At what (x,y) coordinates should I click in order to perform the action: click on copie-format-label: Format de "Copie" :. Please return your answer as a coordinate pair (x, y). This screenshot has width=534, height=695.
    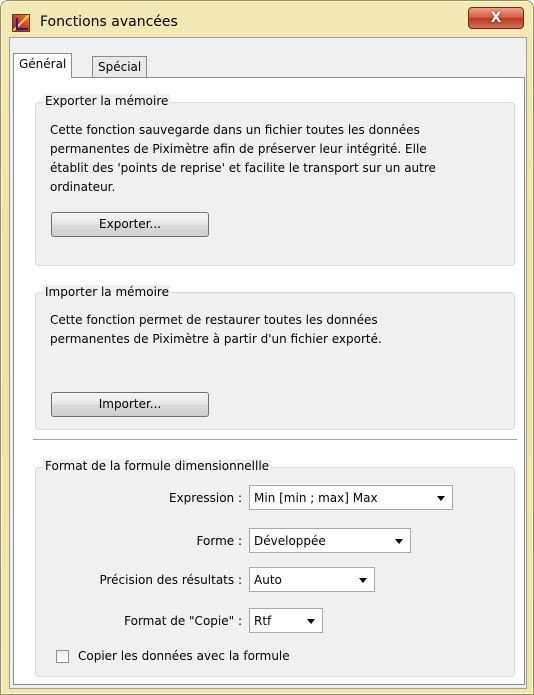
    Looking at the image, I should click on (183, 621).